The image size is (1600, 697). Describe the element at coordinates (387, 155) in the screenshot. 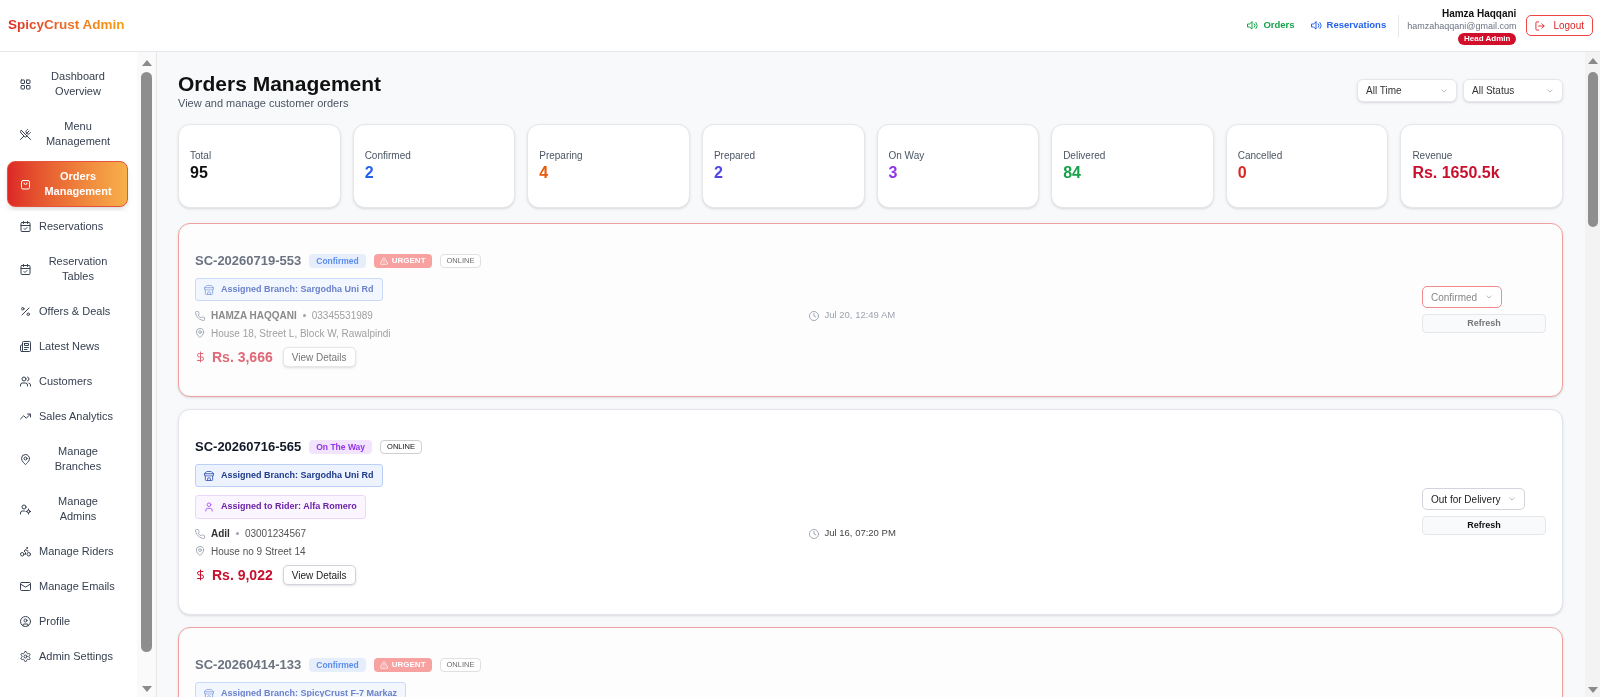

I see `stat-label: Confirmed` at that location.